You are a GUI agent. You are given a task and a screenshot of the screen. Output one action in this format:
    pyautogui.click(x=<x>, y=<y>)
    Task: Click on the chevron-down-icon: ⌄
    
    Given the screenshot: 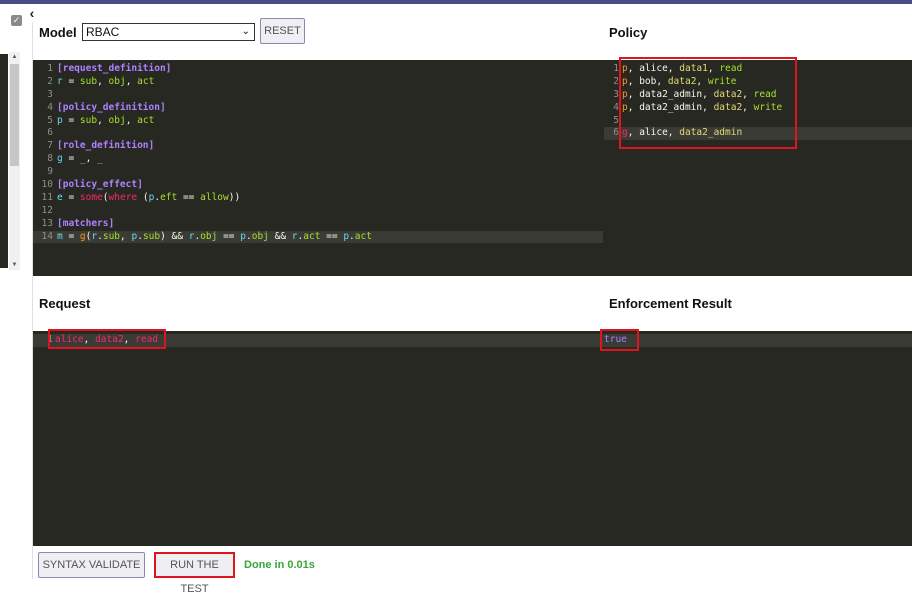 What is the action you would take?
    pyautogui.click(x=245, y=31)
    